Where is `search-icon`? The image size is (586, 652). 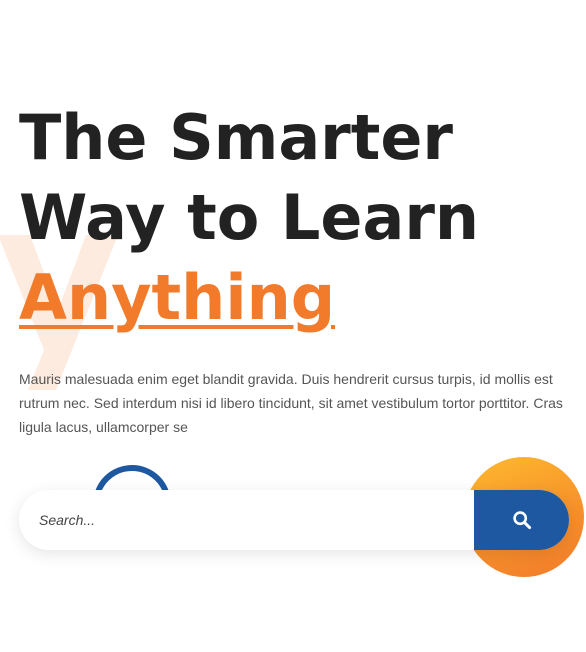
search-icon is located at coordinates (521, 520).